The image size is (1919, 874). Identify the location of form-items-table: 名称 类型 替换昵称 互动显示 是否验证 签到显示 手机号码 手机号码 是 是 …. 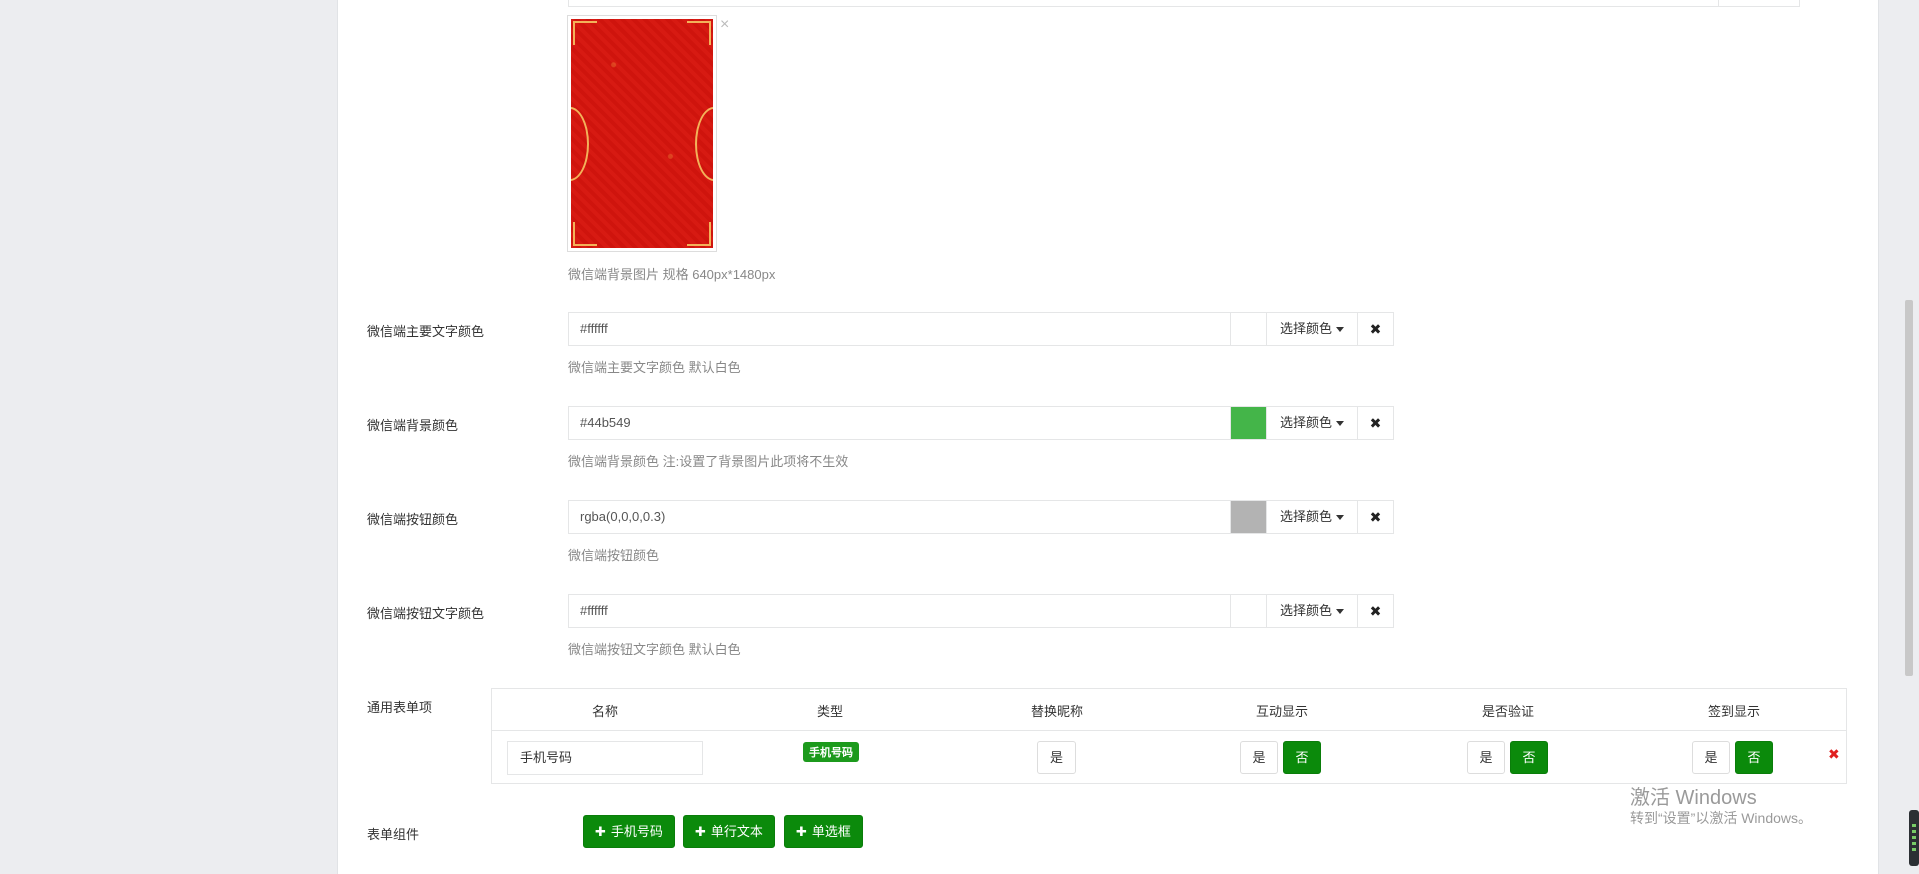
(1169, 736).